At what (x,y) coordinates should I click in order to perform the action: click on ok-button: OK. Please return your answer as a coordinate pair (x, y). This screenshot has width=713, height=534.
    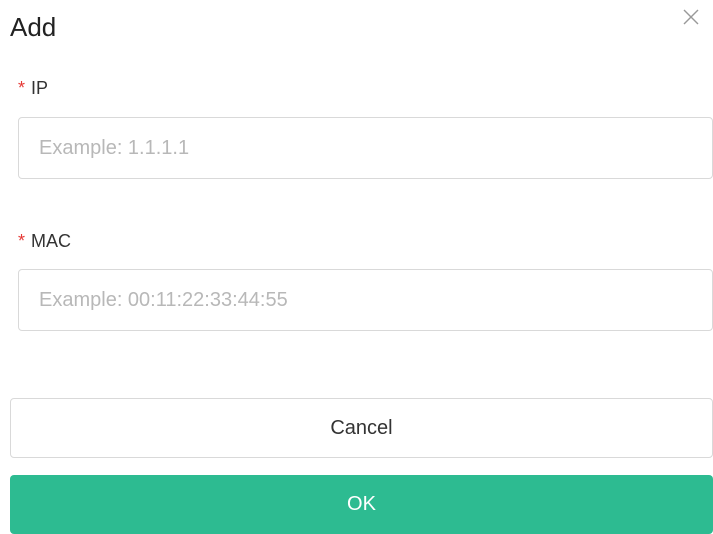
    Looking at the image, I should click on (361, 504).